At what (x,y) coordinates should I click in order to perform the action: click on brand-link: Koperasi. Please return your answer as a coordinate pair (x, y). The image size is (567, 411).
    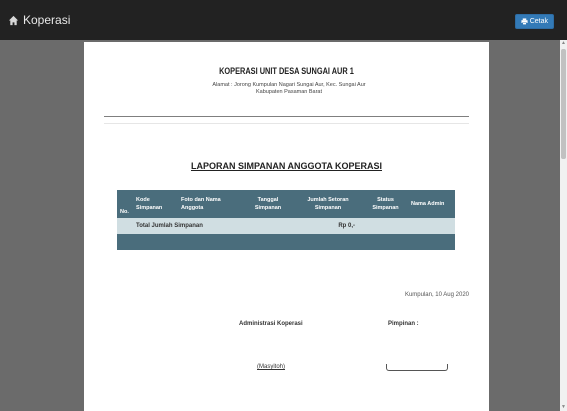
    Looking at the image, I should click on (39, 20).